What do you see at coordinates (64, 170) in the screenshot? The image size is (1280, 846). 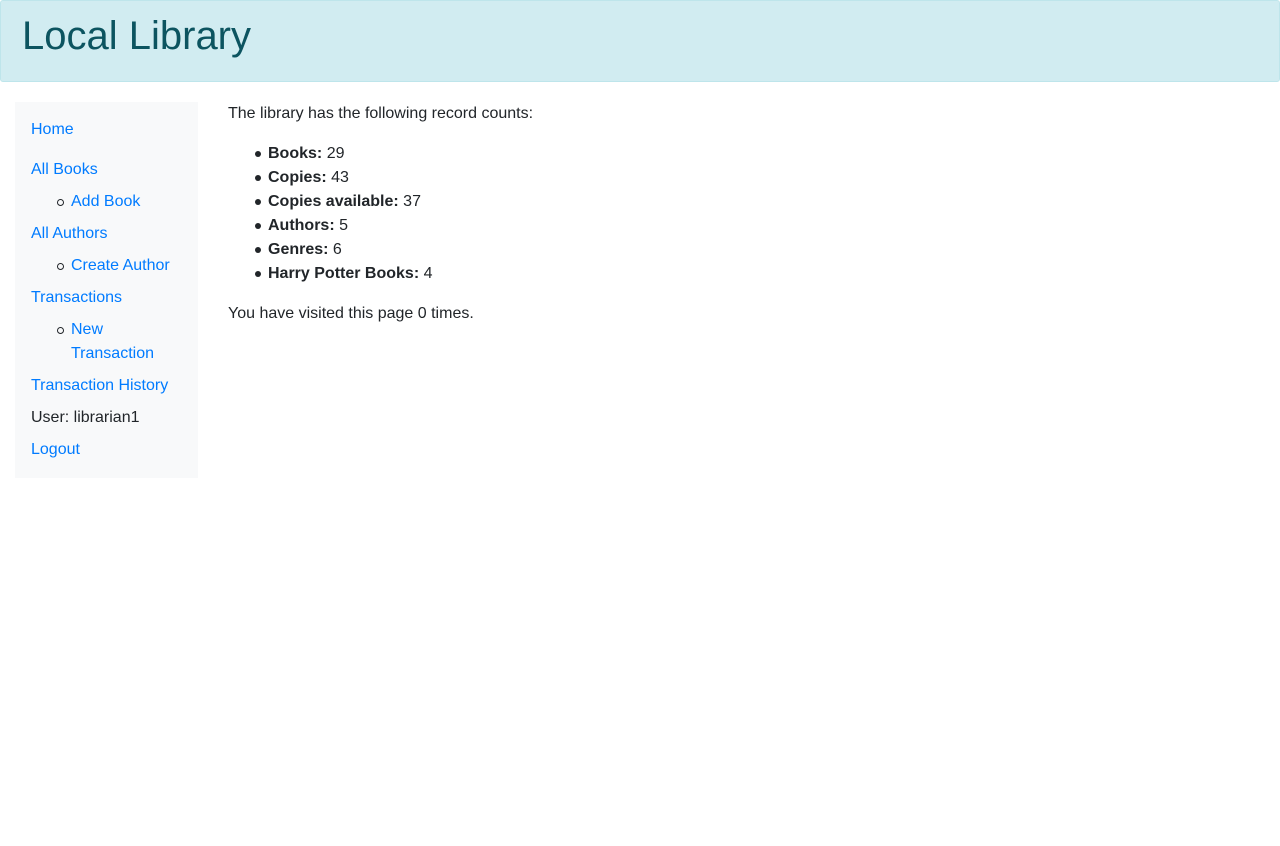 I see `sidebar-link-all-books: All Books` at bounding box center [64, 170].